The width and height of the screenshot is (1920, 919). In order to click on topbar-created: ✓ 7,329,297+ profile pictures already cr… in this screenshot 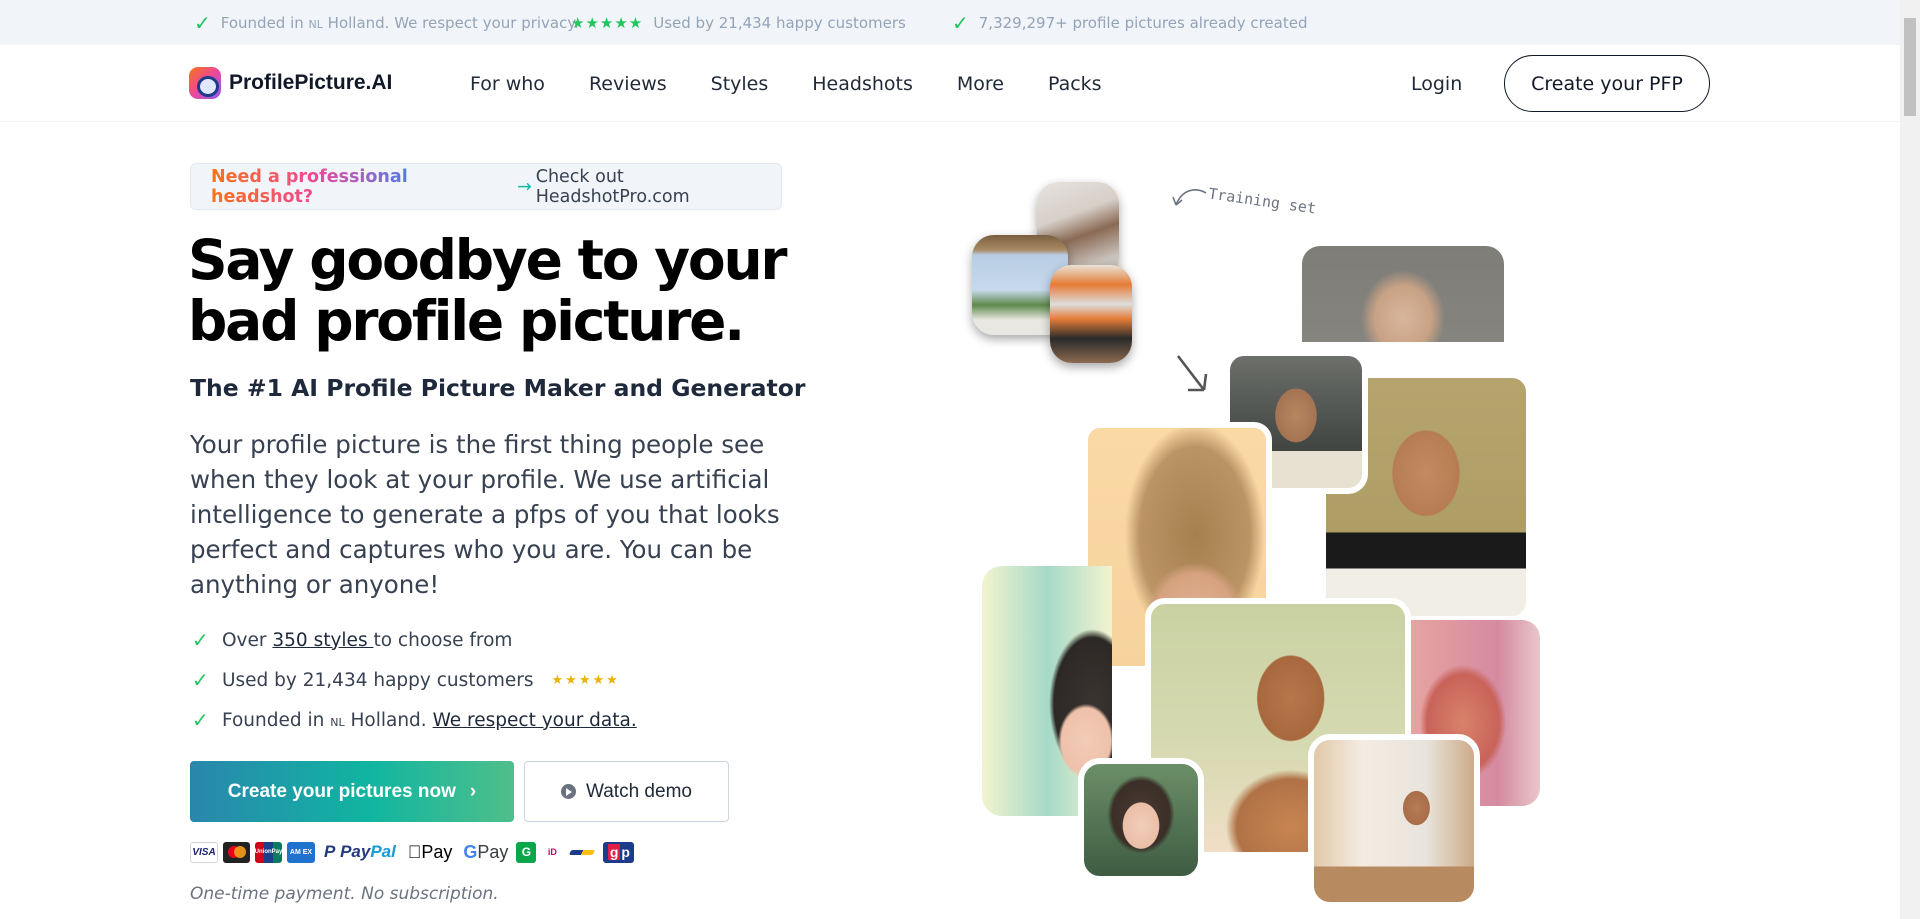, I will do `click(1129, 22)`.